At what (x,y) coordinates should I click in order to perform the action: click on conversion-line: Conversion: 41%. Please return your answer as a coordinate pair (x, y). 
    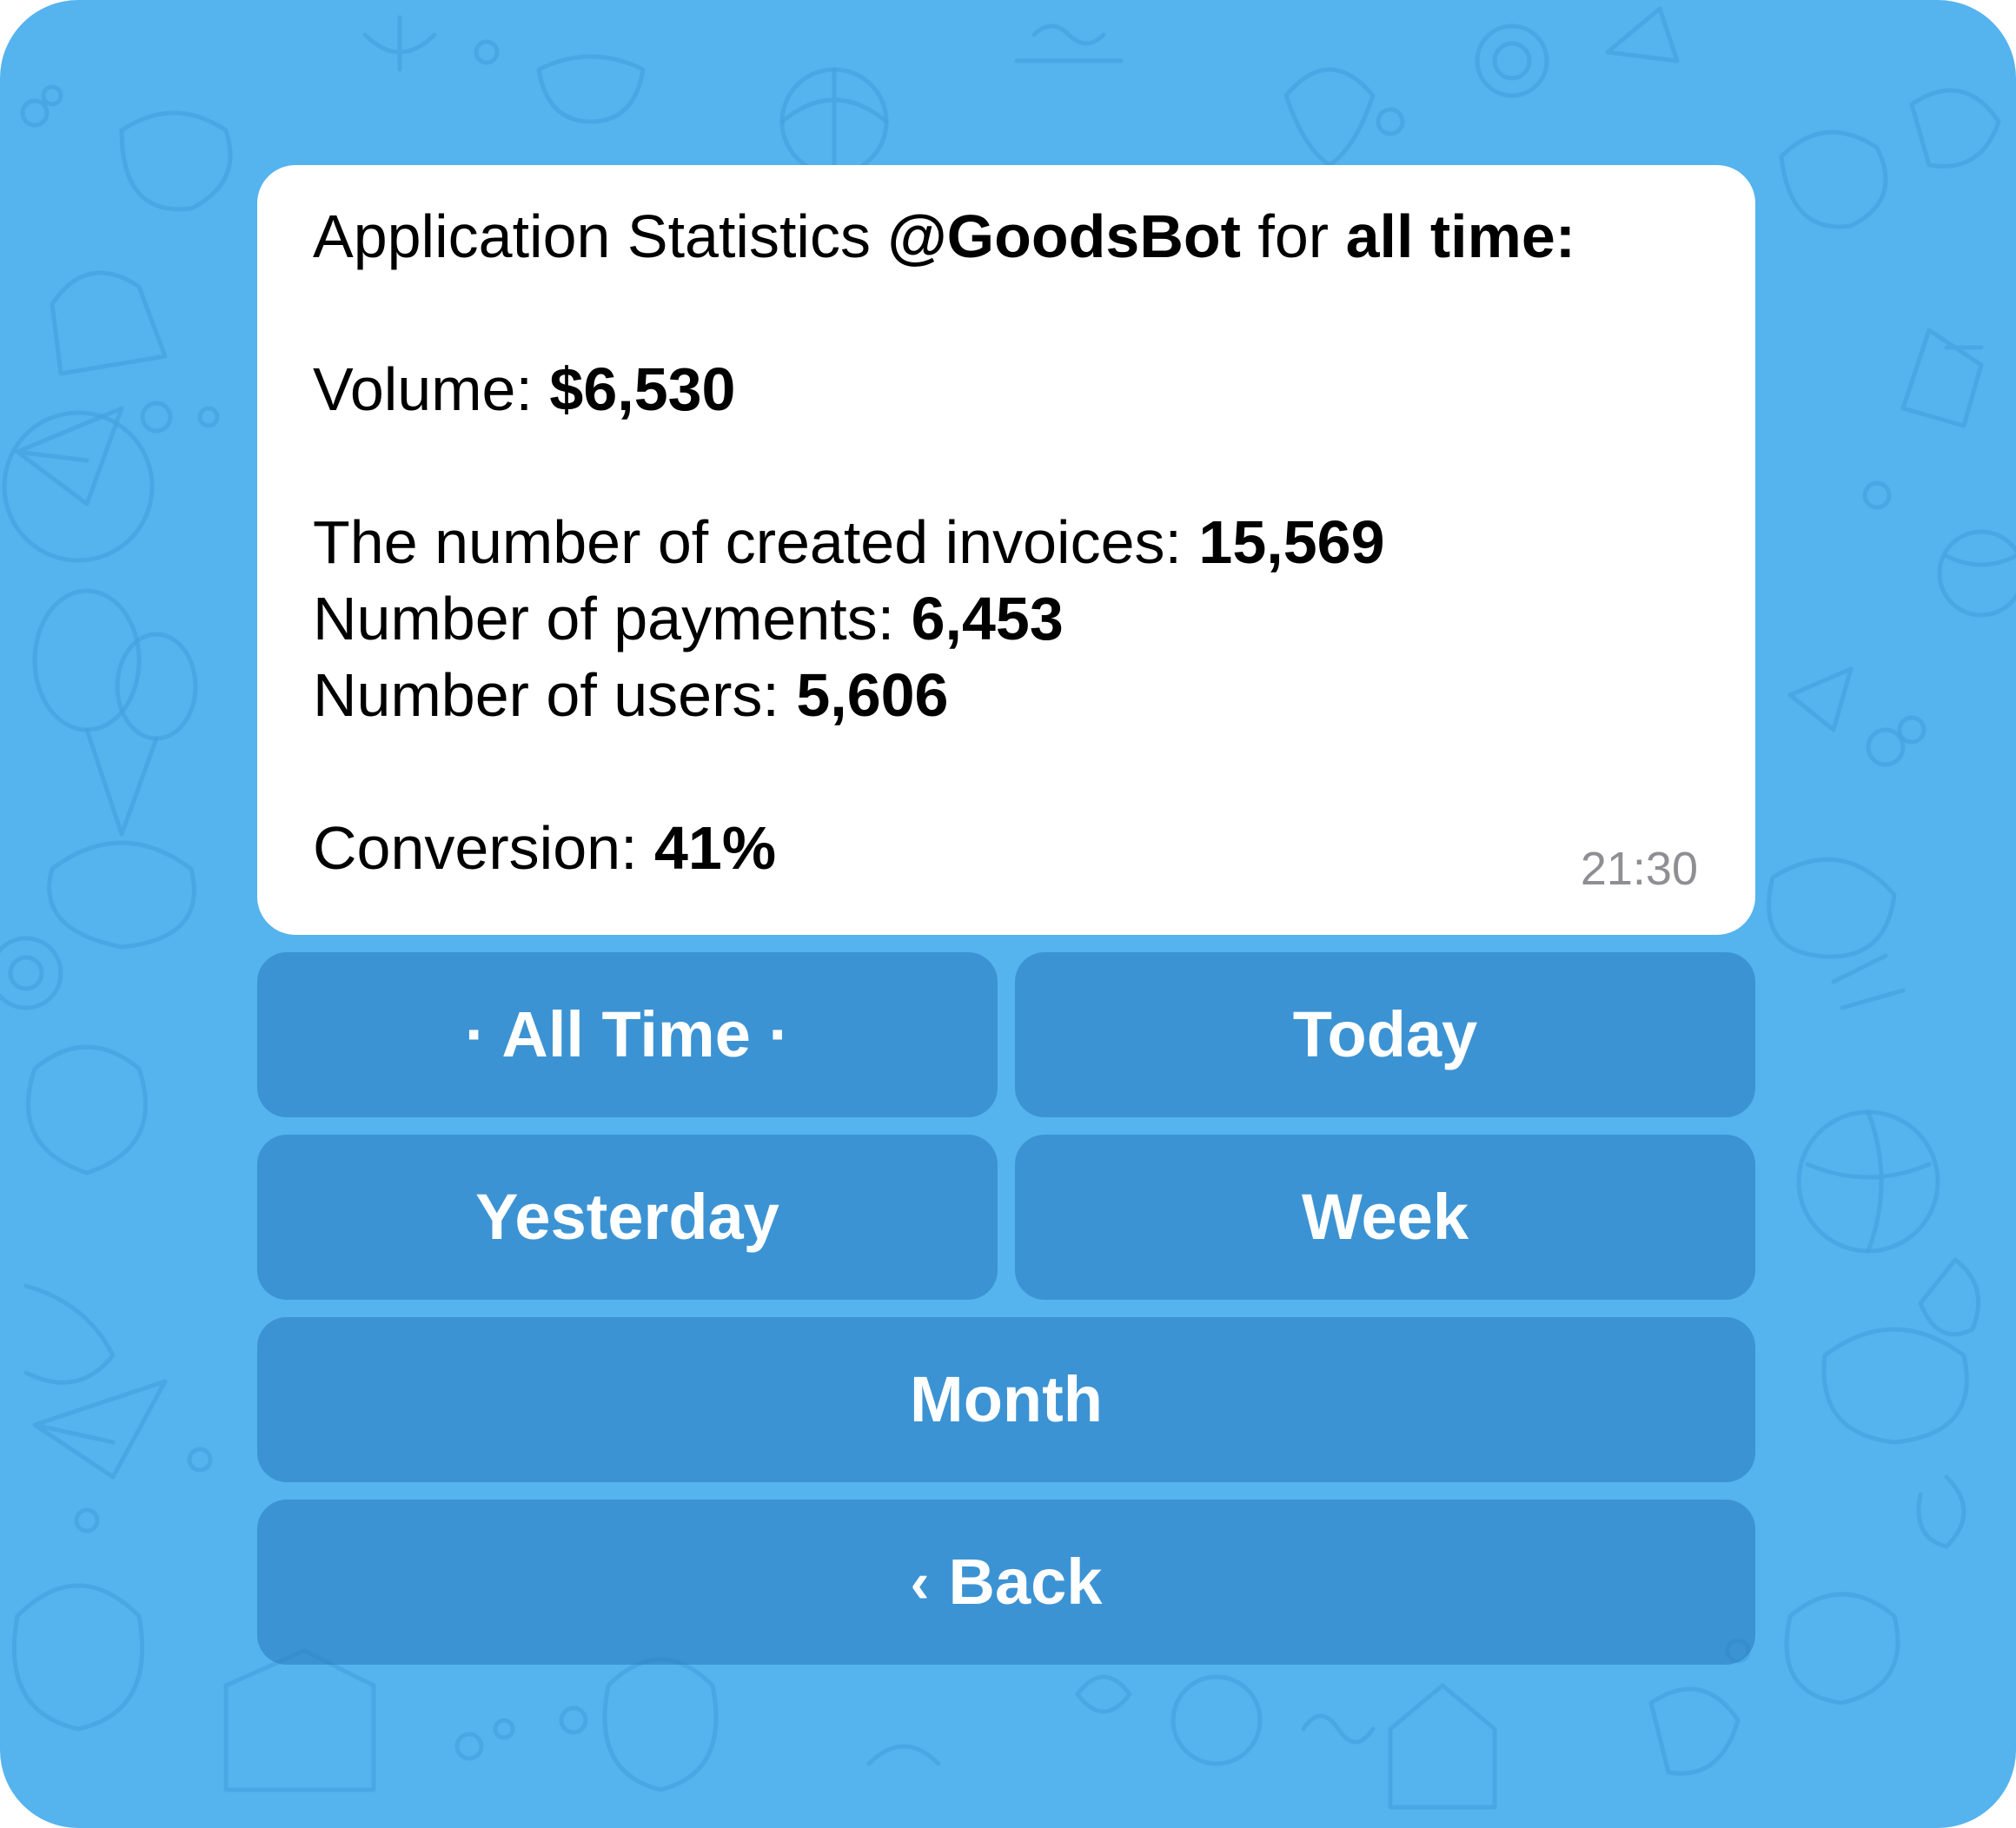
    Looking at the image, I should click on (1006, 848).